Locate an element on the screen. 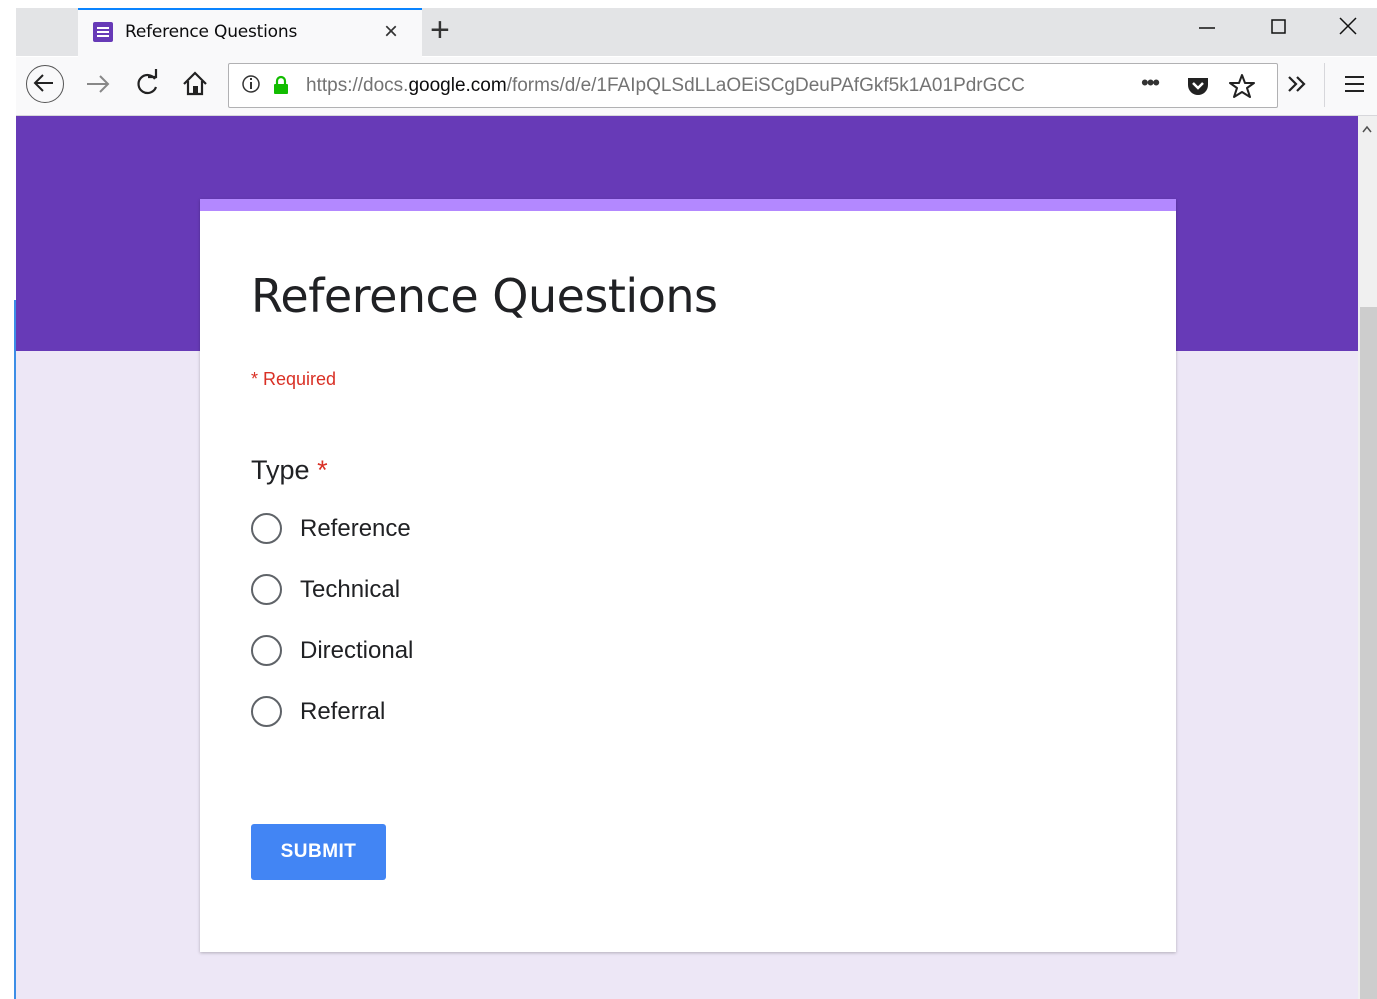  url-host: google.com is located at coordinates (457, 85).